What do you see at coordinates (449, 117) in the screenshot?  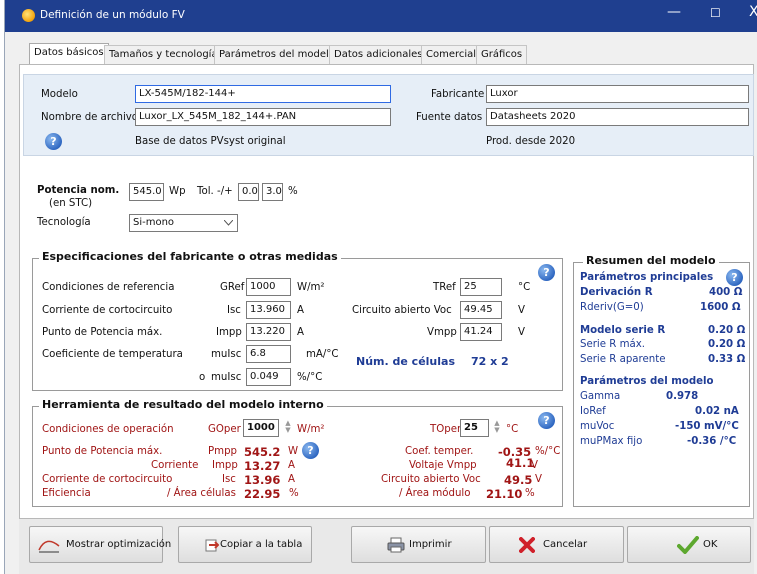 I see `fuente-label: Fuente datos` at bounding box center [449, 117].